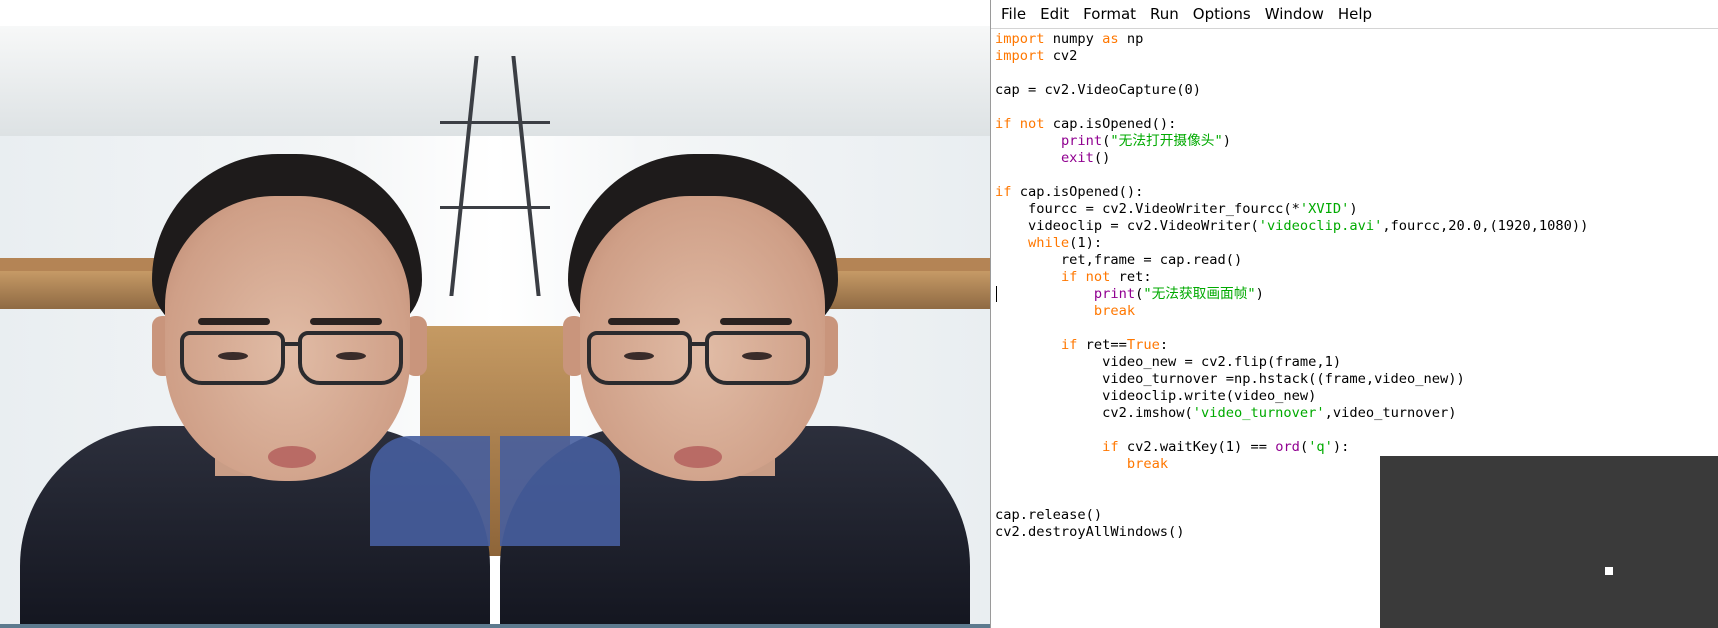  What do you see at coordinates (1355, 56) in the screenshot?
I see `code-line: import cv2` at bounding box center [1355, 56].